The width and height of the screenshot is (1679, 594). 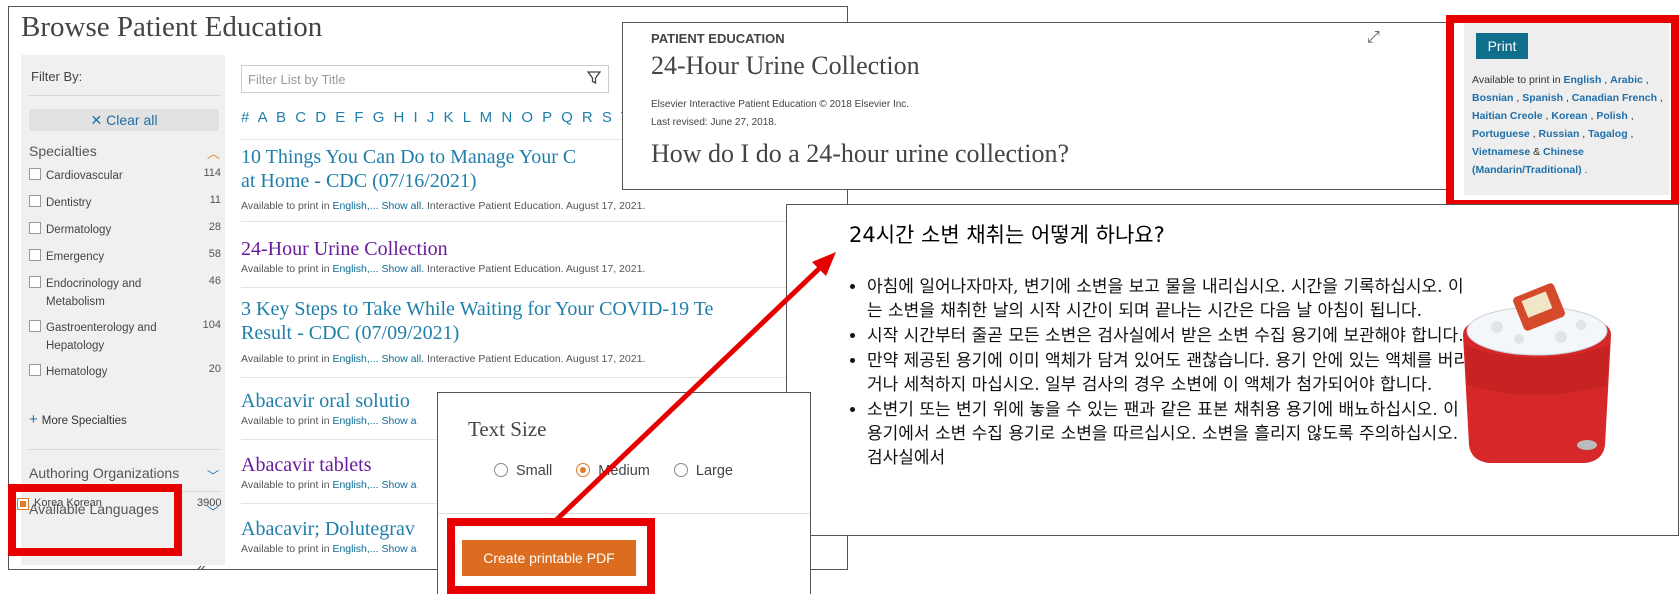 What do you see at coordinates (98, 120) in the screenshot?
I see `close-icon: ✕` at bounding box center [98, 120].